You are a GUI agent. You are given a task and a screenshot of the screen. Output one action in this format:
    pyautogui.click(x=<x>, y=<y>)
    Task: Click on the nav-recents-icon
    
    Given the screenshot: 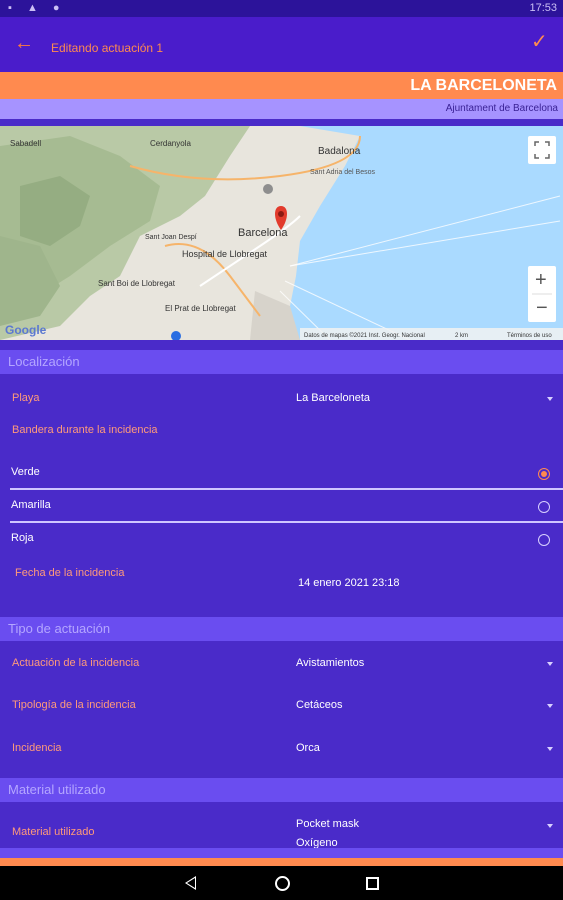 What is the action you would take?
    pyautogui.click(x=372, y=883)
    